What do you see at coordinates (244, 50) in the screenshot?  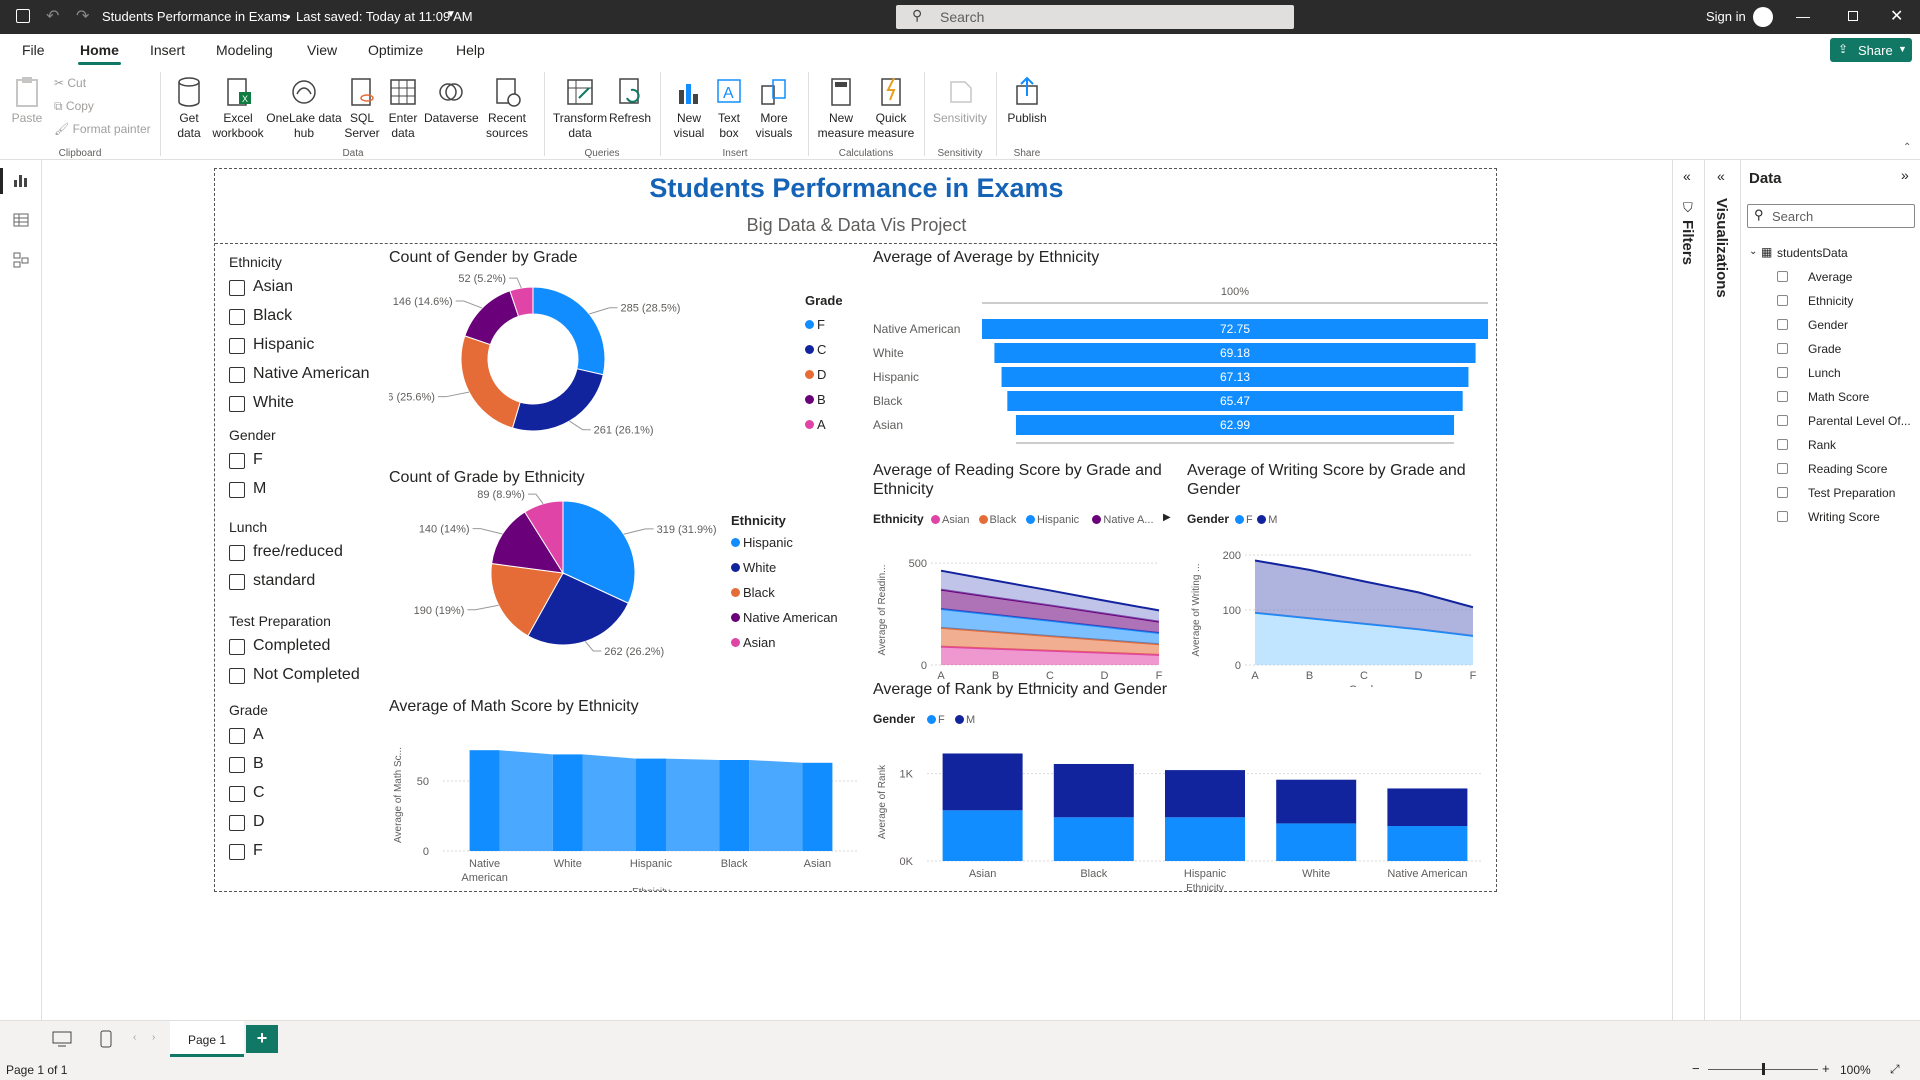 I see `menu-modeling: Modeling` at bounding box center [244, 50].